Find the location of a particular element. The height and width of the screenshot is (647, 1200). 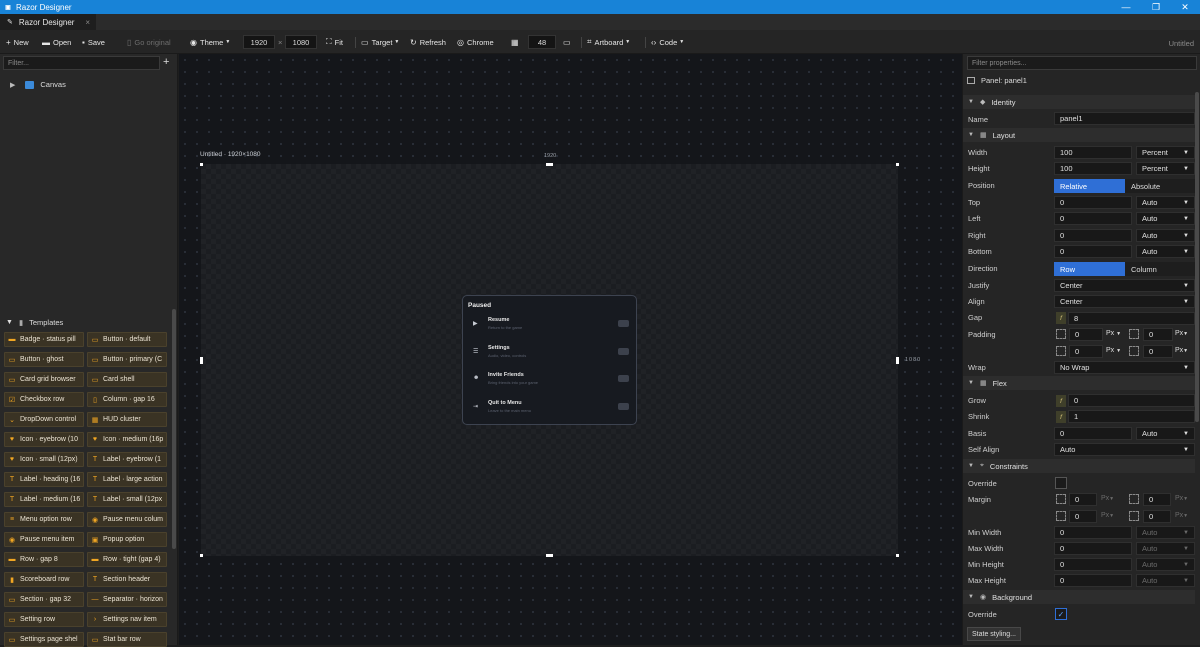

template-item: ♥ Icon · small (12px) is located at coordinates (44, 459).